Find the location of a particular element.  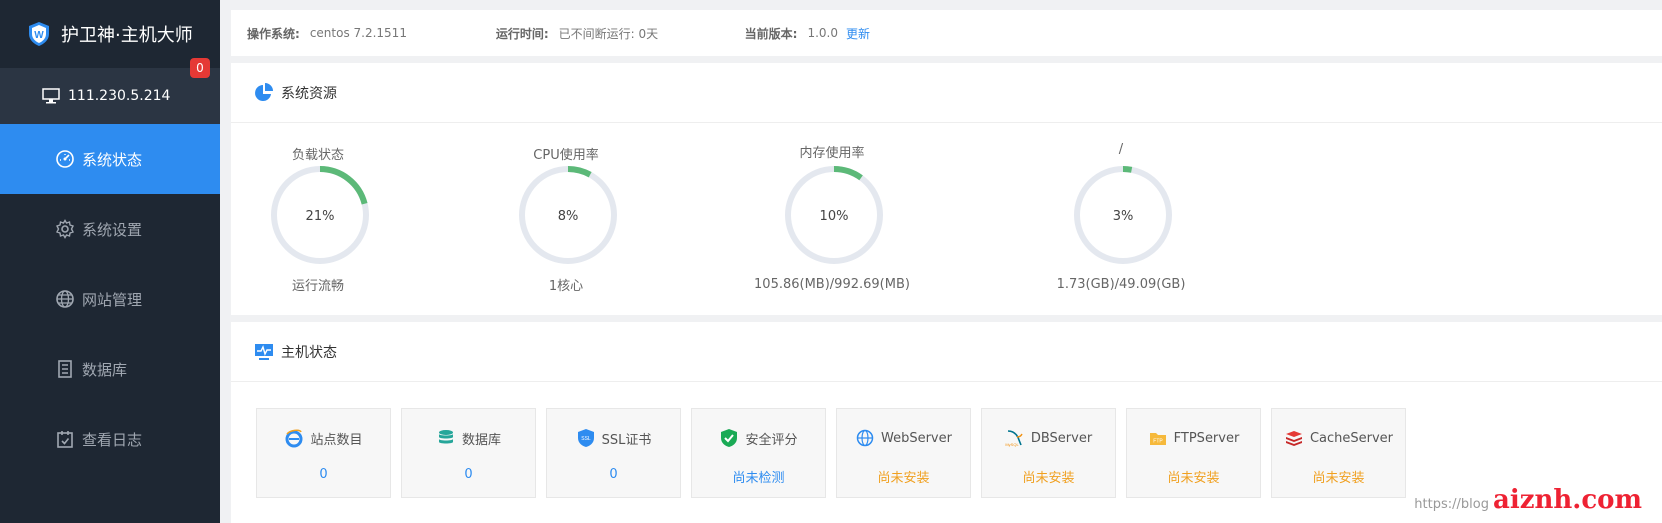

sidebar-item-label: 数据库 is located at coordinates (105, 369).